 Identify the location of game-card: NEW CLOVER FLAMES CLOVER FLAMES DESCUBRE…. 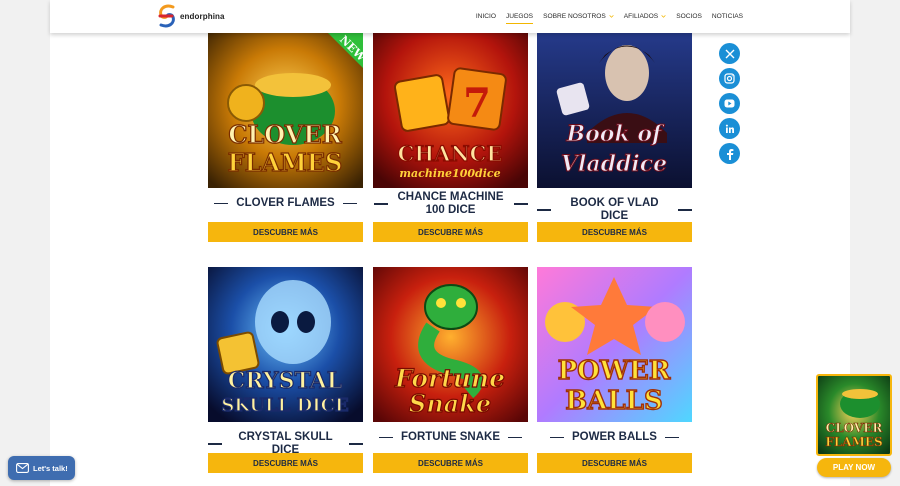
(285, 137).